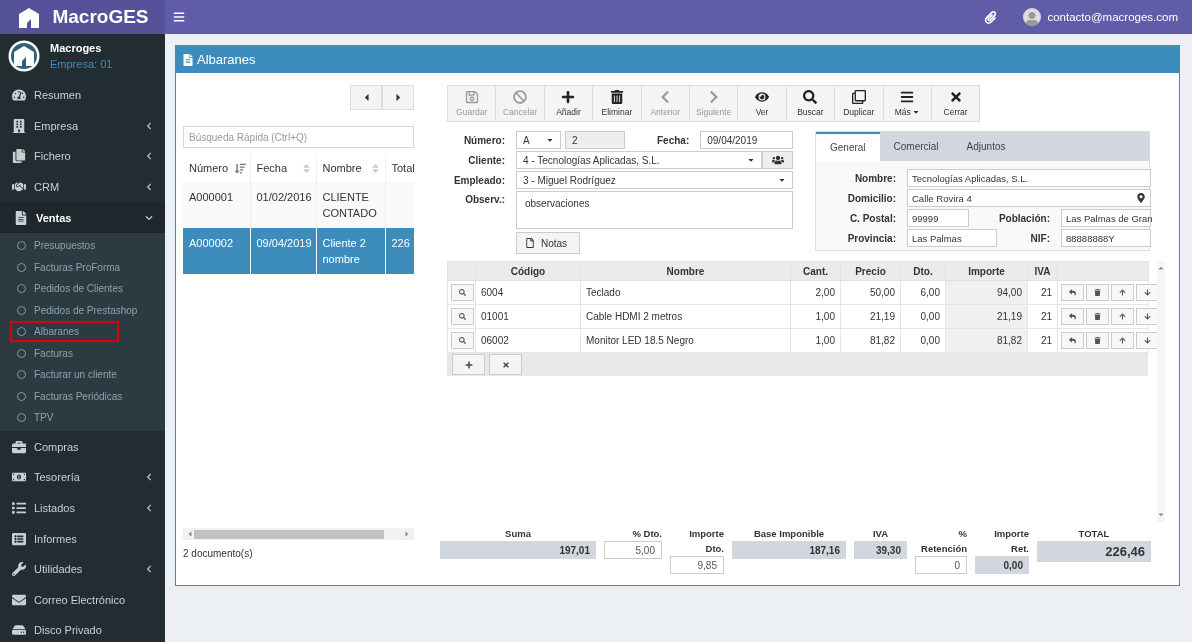  I want to click on submenu-item: Pedidos de Clientes, so click(86, 288).